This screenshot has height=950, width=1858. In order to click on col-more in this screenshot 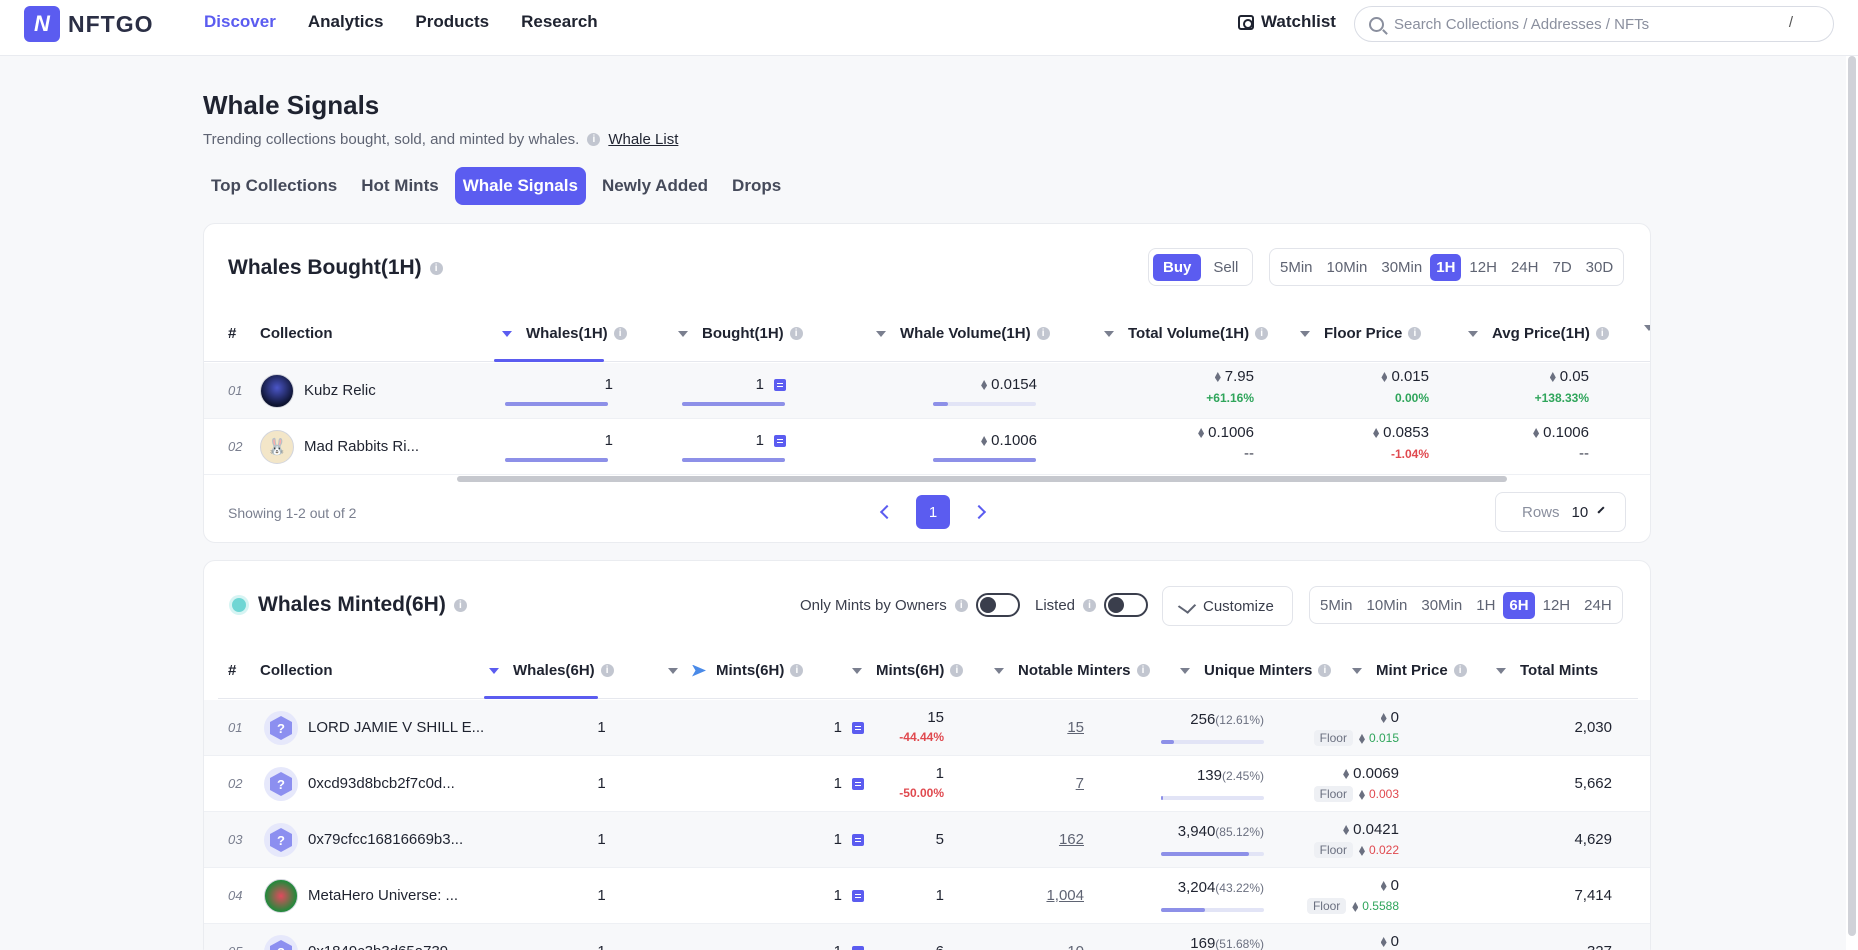, I will do `click(1647, 328)`.